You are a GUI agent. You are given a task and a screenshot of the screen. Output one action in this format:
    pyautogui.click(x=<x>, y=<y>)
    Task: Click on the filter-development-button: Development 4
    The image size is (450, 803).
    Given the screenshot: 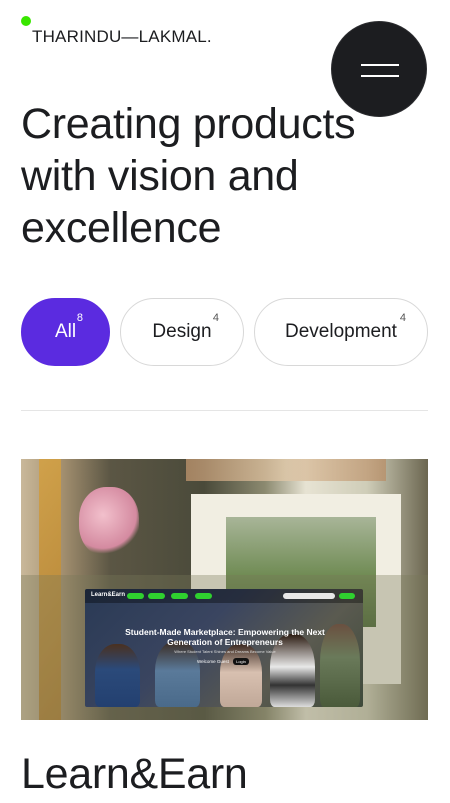 What is the action you would take?
    pyautogui.click(x=341, y=332)
    